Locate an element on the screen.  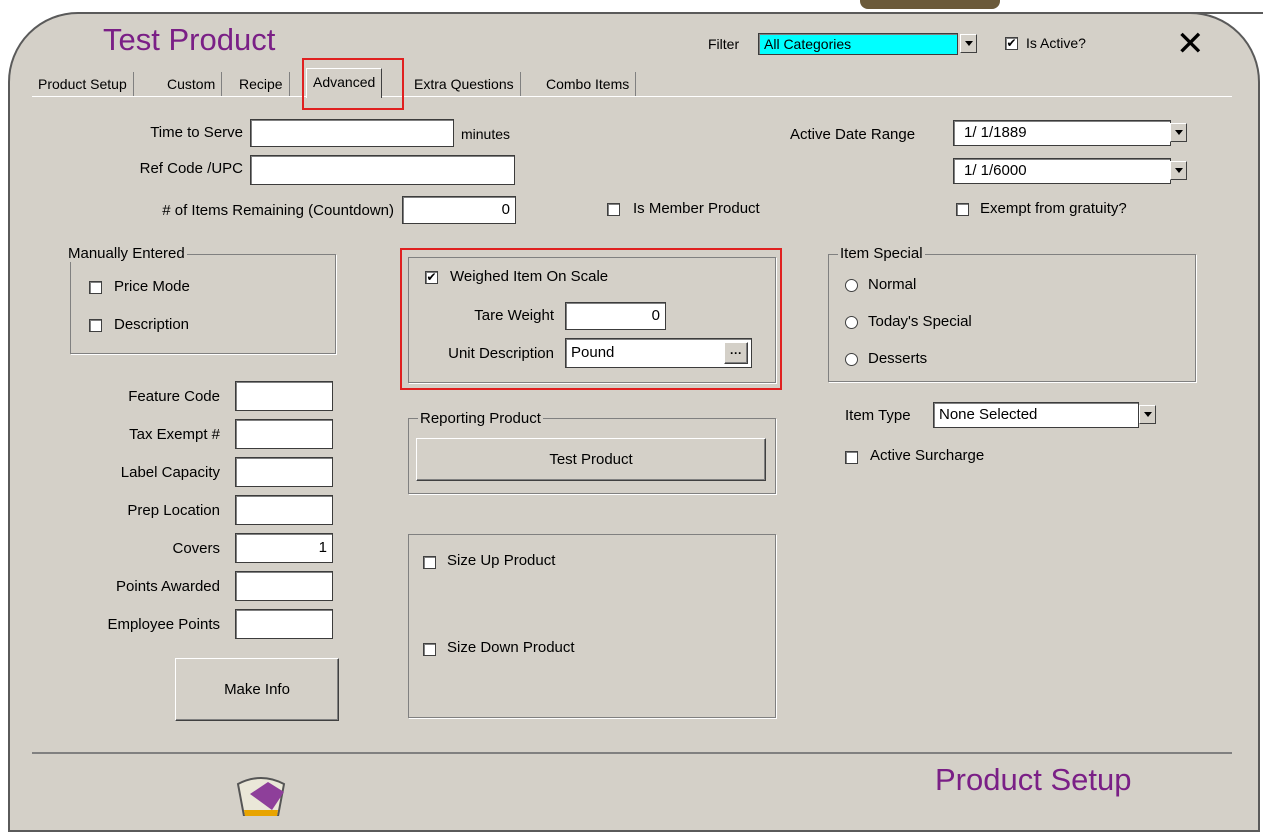
tare-weight-input: 0 is located at coordinates (615, 316).